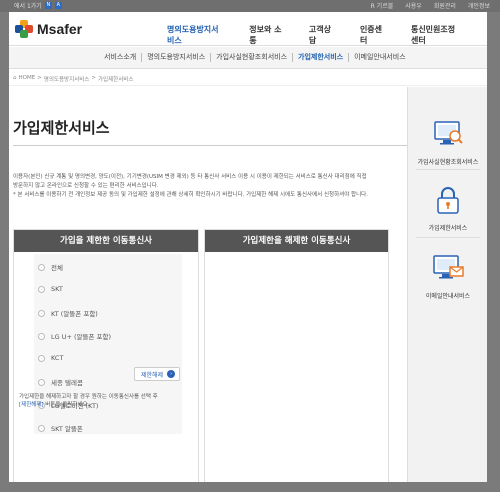 The image size is (500, 492). I want to click on note-text-after: 버튼을 클릭하세요., so click(67, 405).